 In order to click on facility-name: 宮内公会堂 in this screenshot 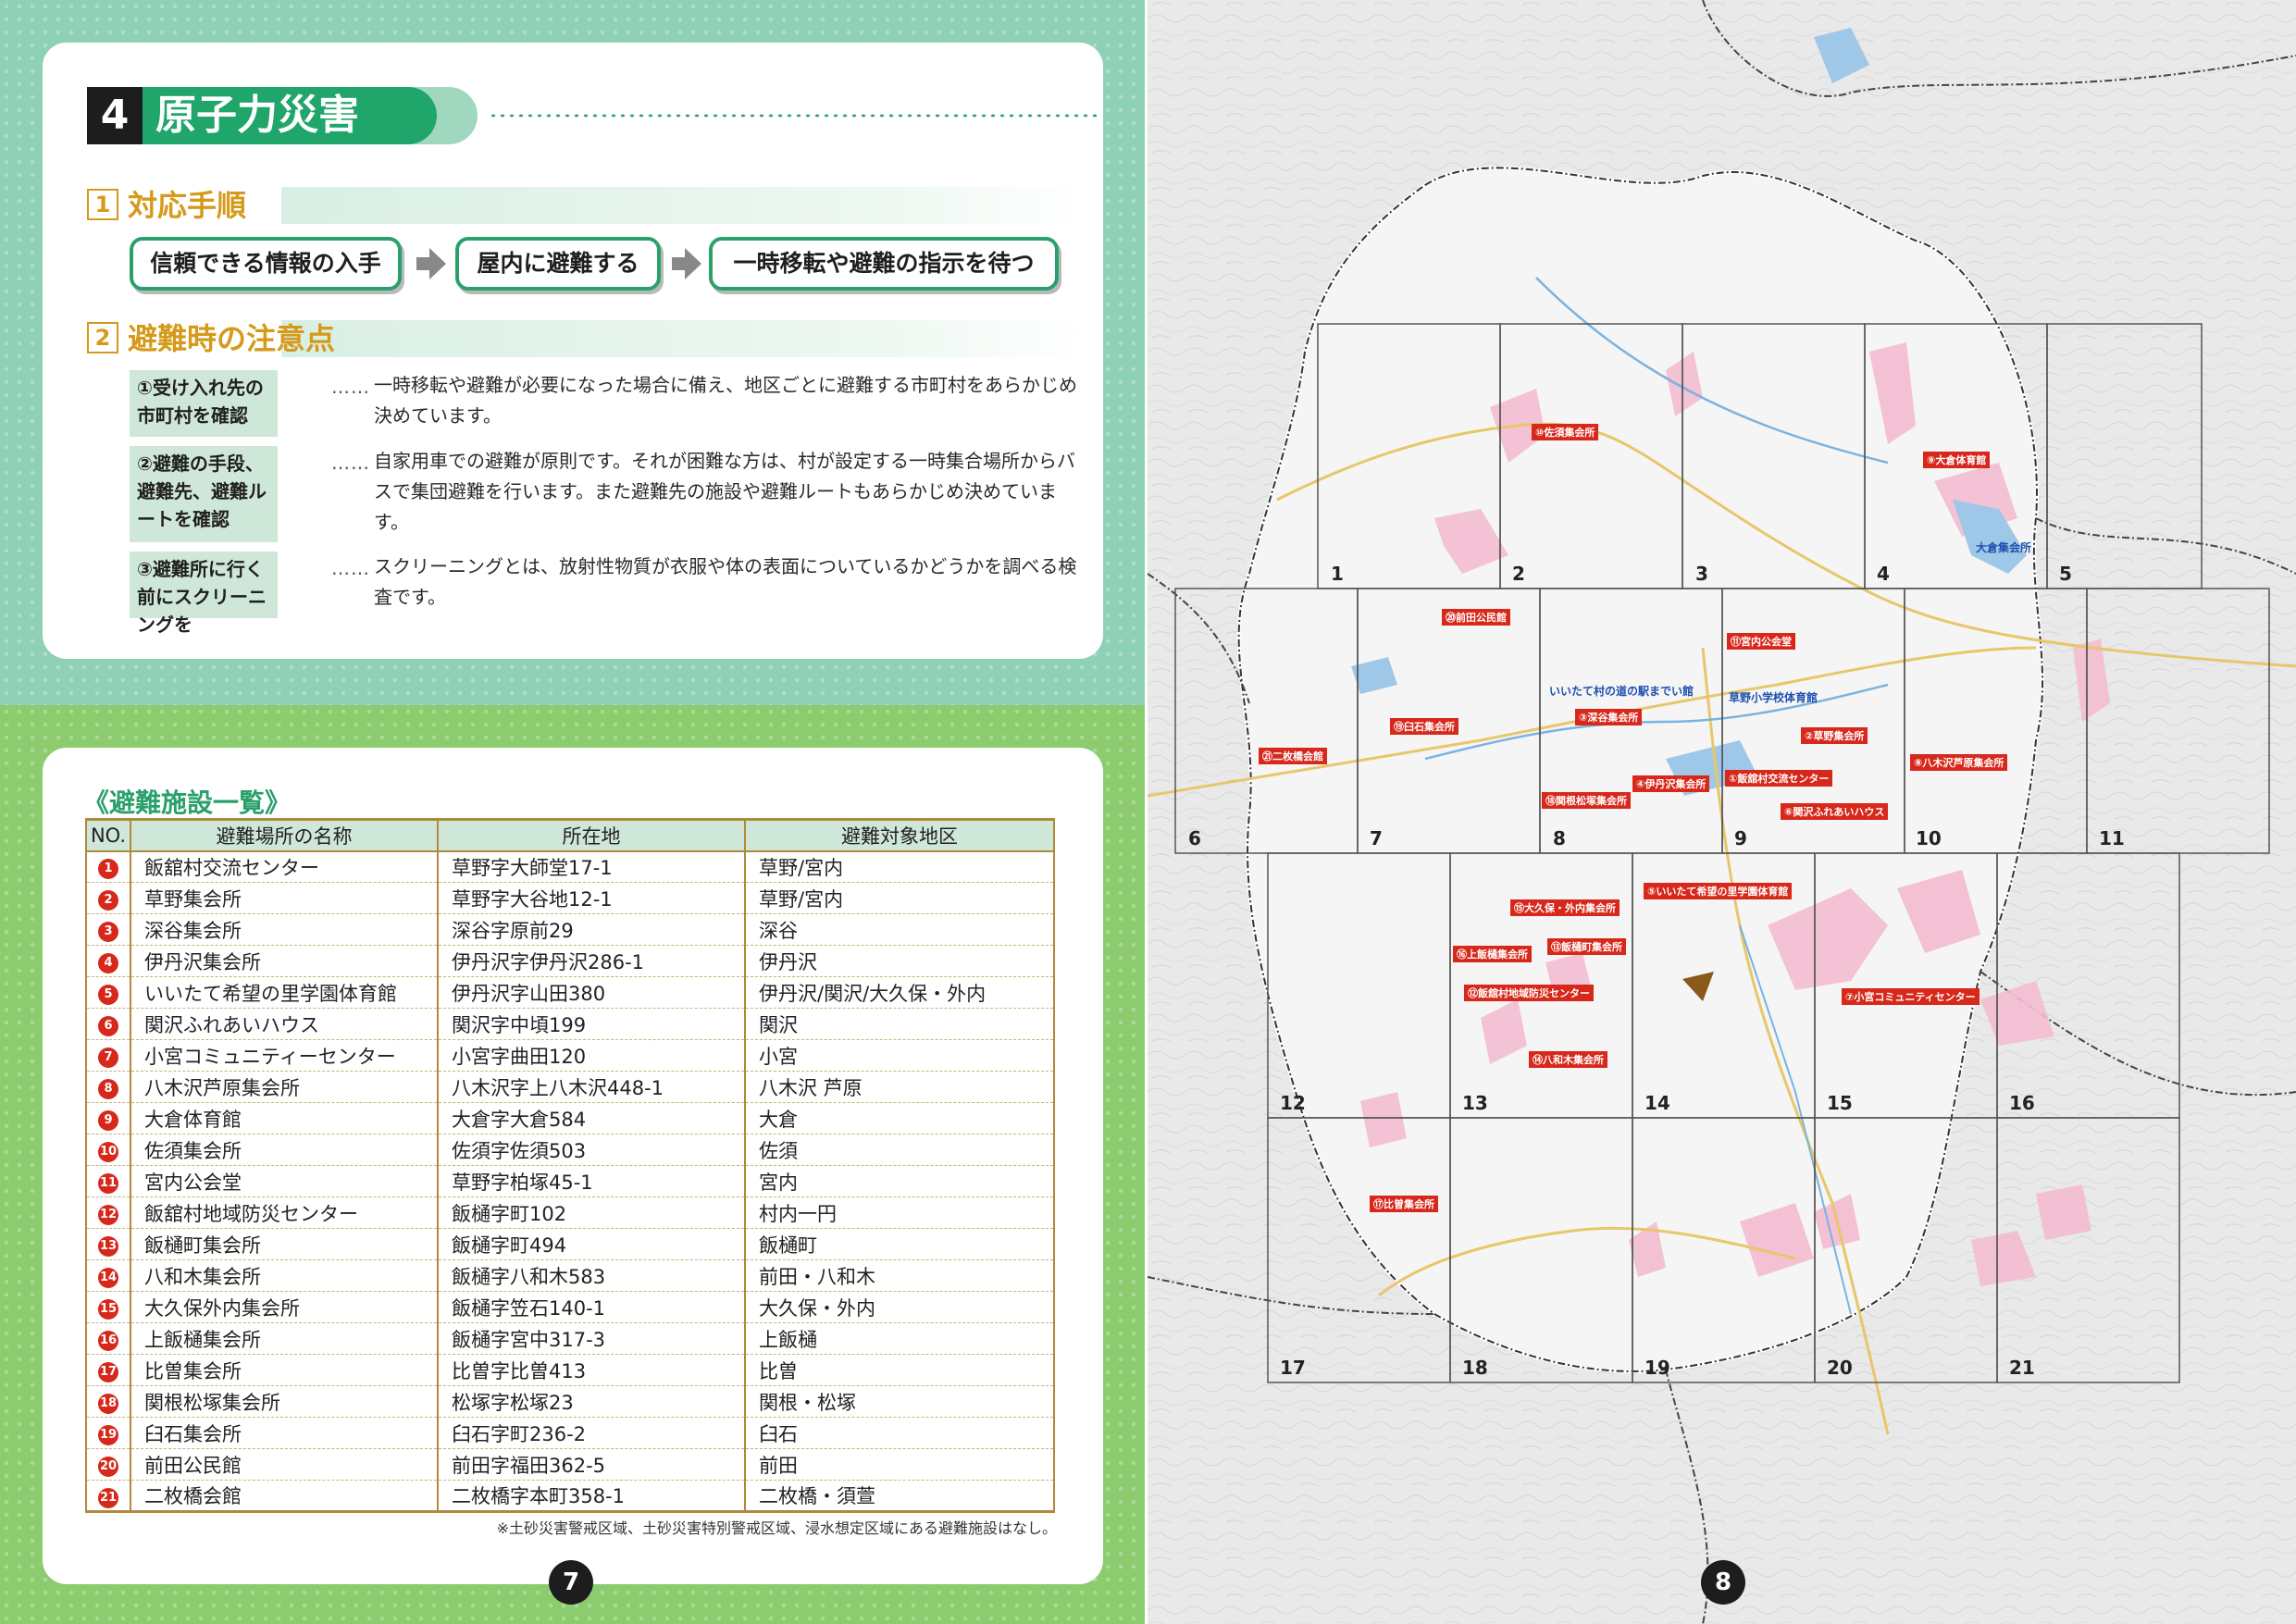, I will do `click(284, 1181)`.